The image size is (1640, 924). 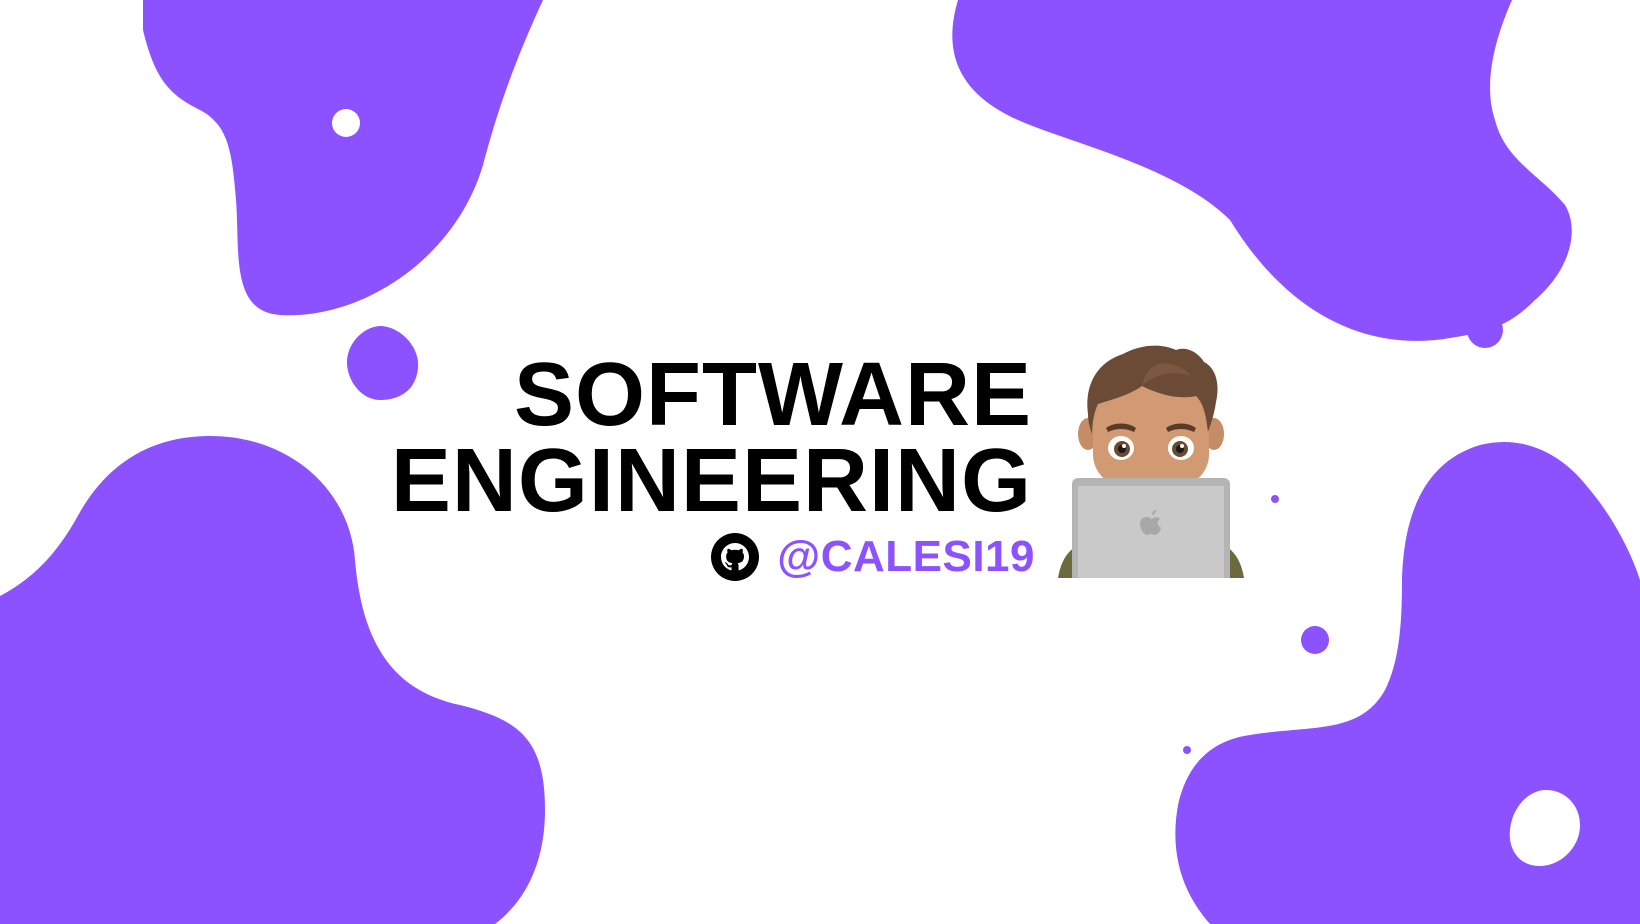 What do you see at coordinates (773, 395) in the screenshot?
I see `title-line-1: SOFTWARE` at bounding box center [773, 395].